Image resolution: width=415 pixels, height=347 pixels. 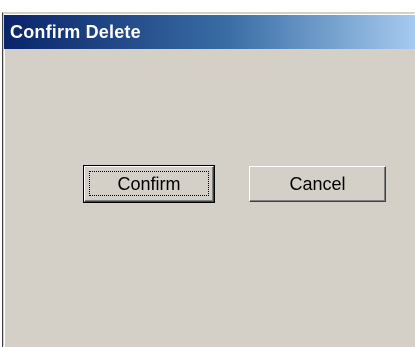 What do you see at coordinates (75, 31) in the screenshot?
I see `dialog-title: Confirm Delete` at bounding box center [75, 31].